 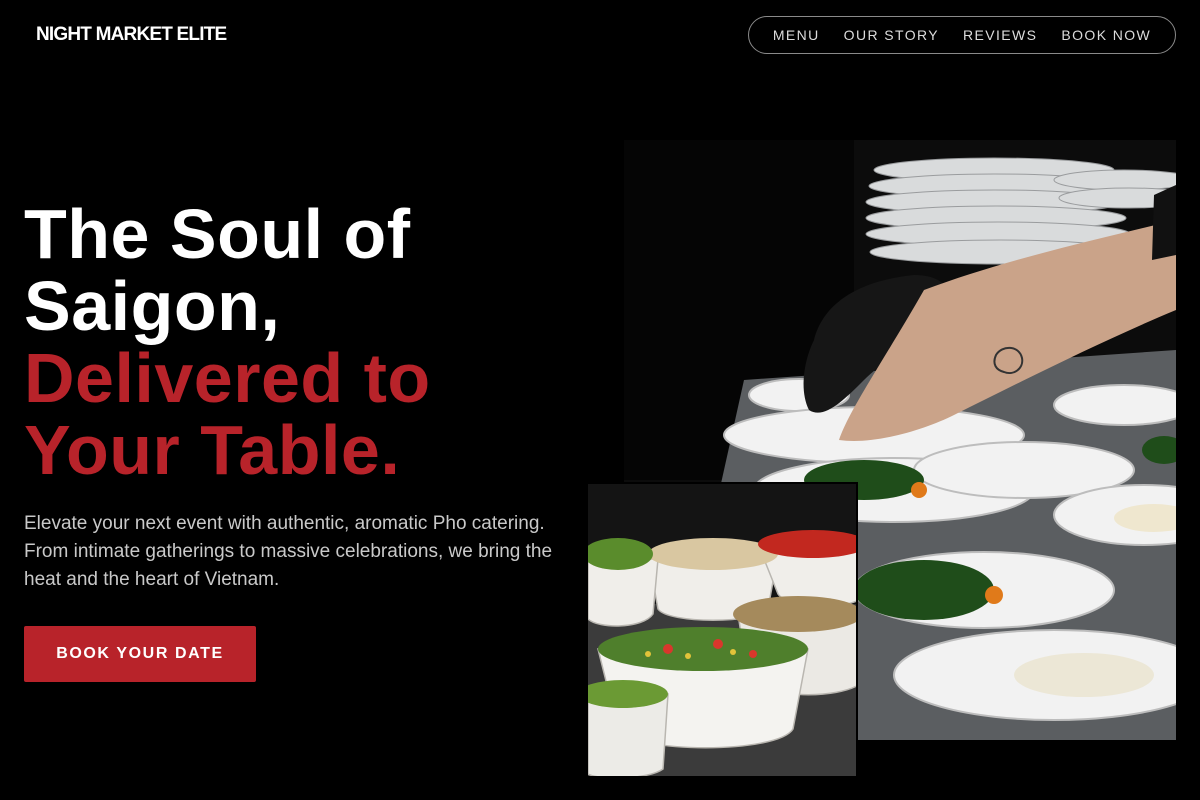 What do you see at coordinates (152, 306) in the screenshot?
I see `hero-title-line-2: Saigon,` at bounding box center [152, 306].